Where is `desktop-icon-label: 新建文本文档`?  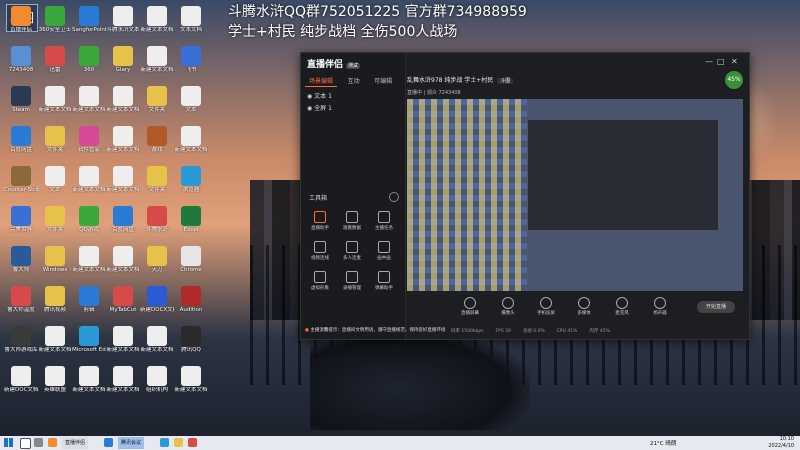
desktop-icon-label: 新建文本文档 is located at coordinates (123, 110).